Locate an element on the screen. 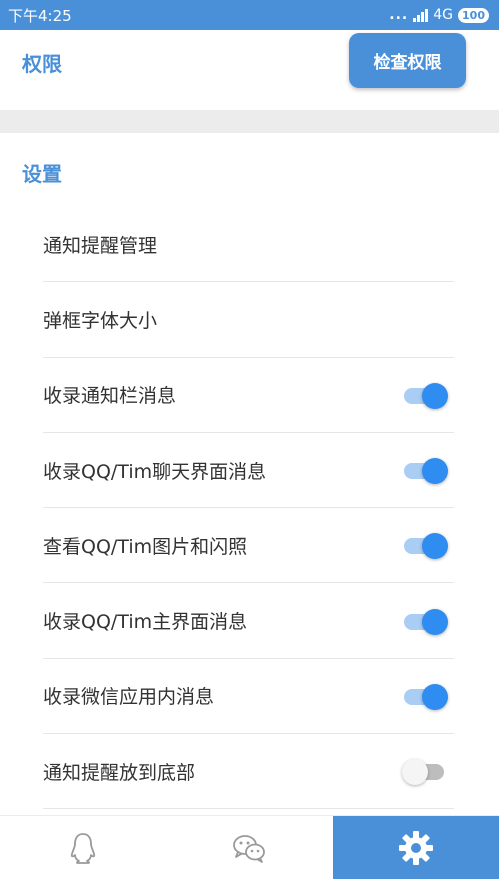 This screenshot has width=499, height=879. setting-record-qq-main: 收录QQ/Tim主界面消息 is located at coordinates (248, 621).